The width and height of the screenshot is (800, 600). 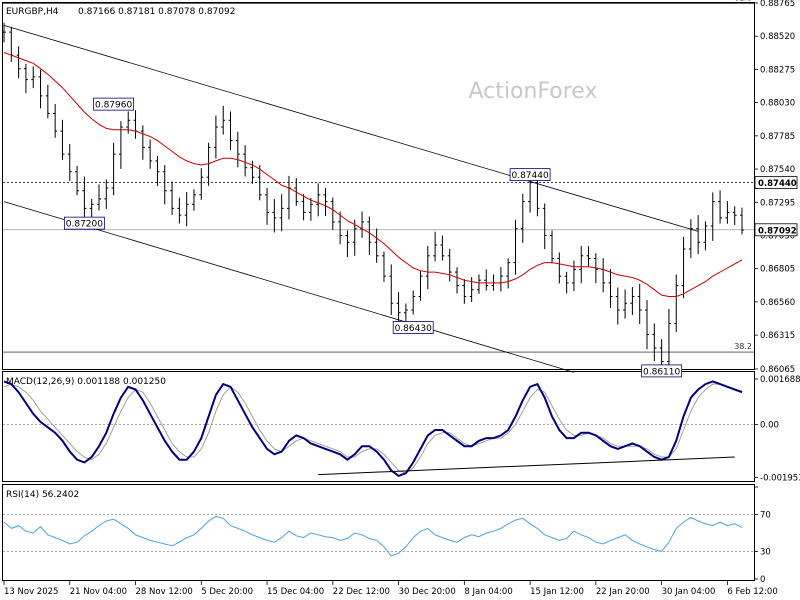 What do you see at coordinates (777, 70) in the screenshot?
I see `price-axis-label: 0.88275` at bounding box center [777, 70].